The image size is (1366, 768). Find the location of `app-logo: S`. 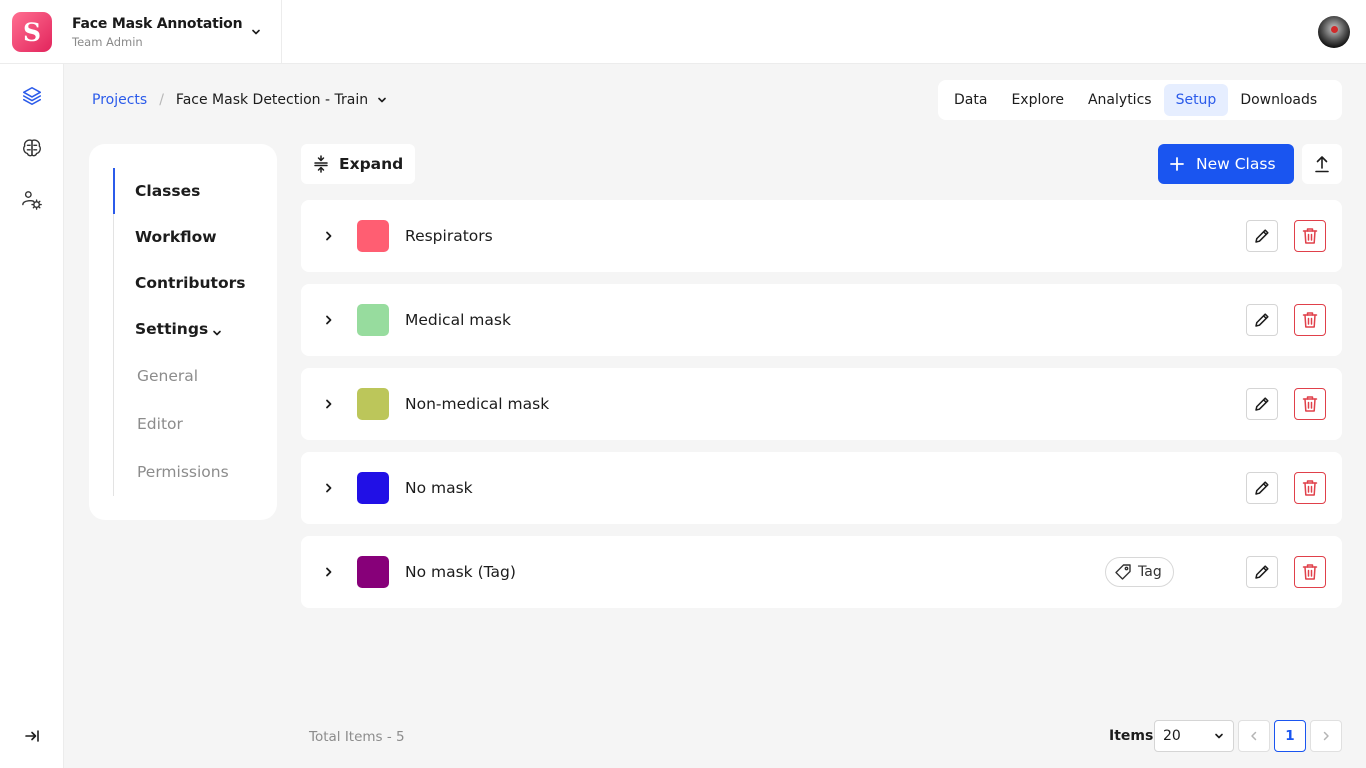

app-logo: S is located at coordinates (32, 32).